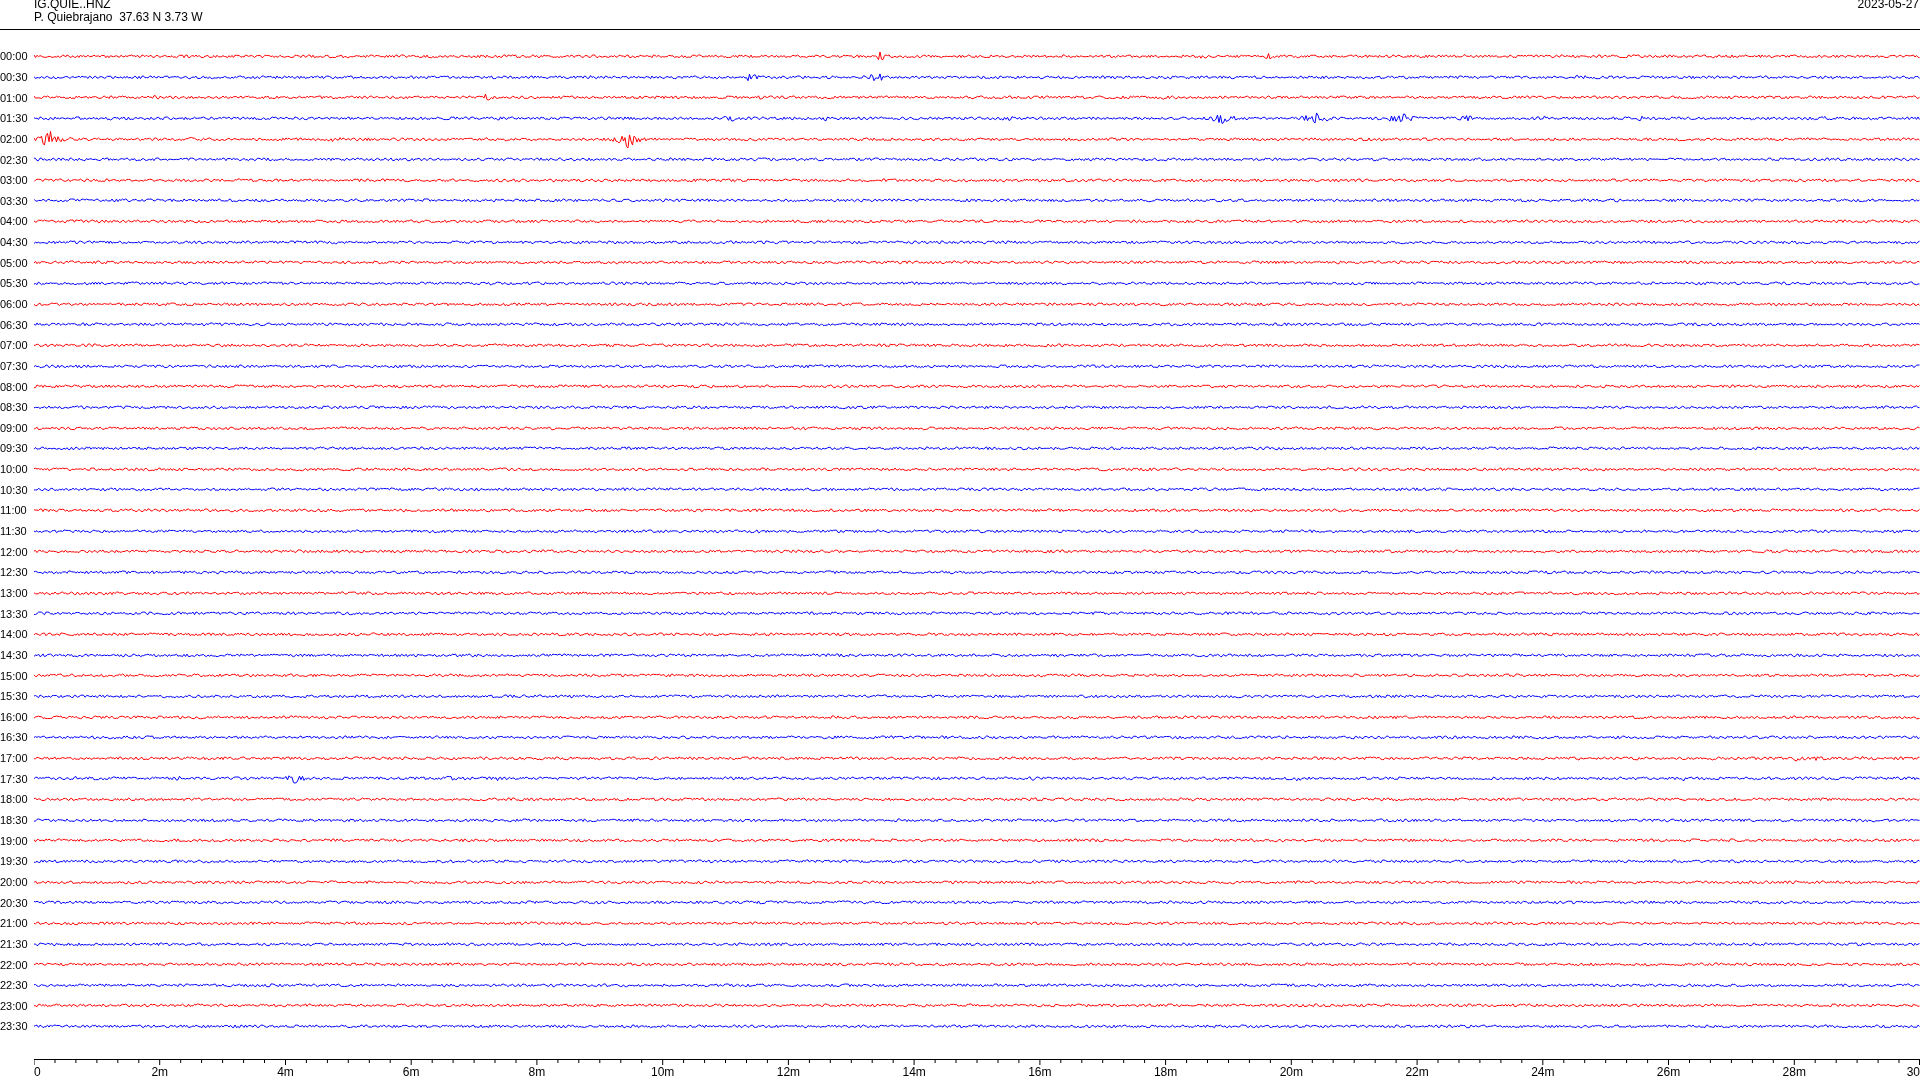  I want to click on axis-tick-label: 6m, so click(411, 1071).